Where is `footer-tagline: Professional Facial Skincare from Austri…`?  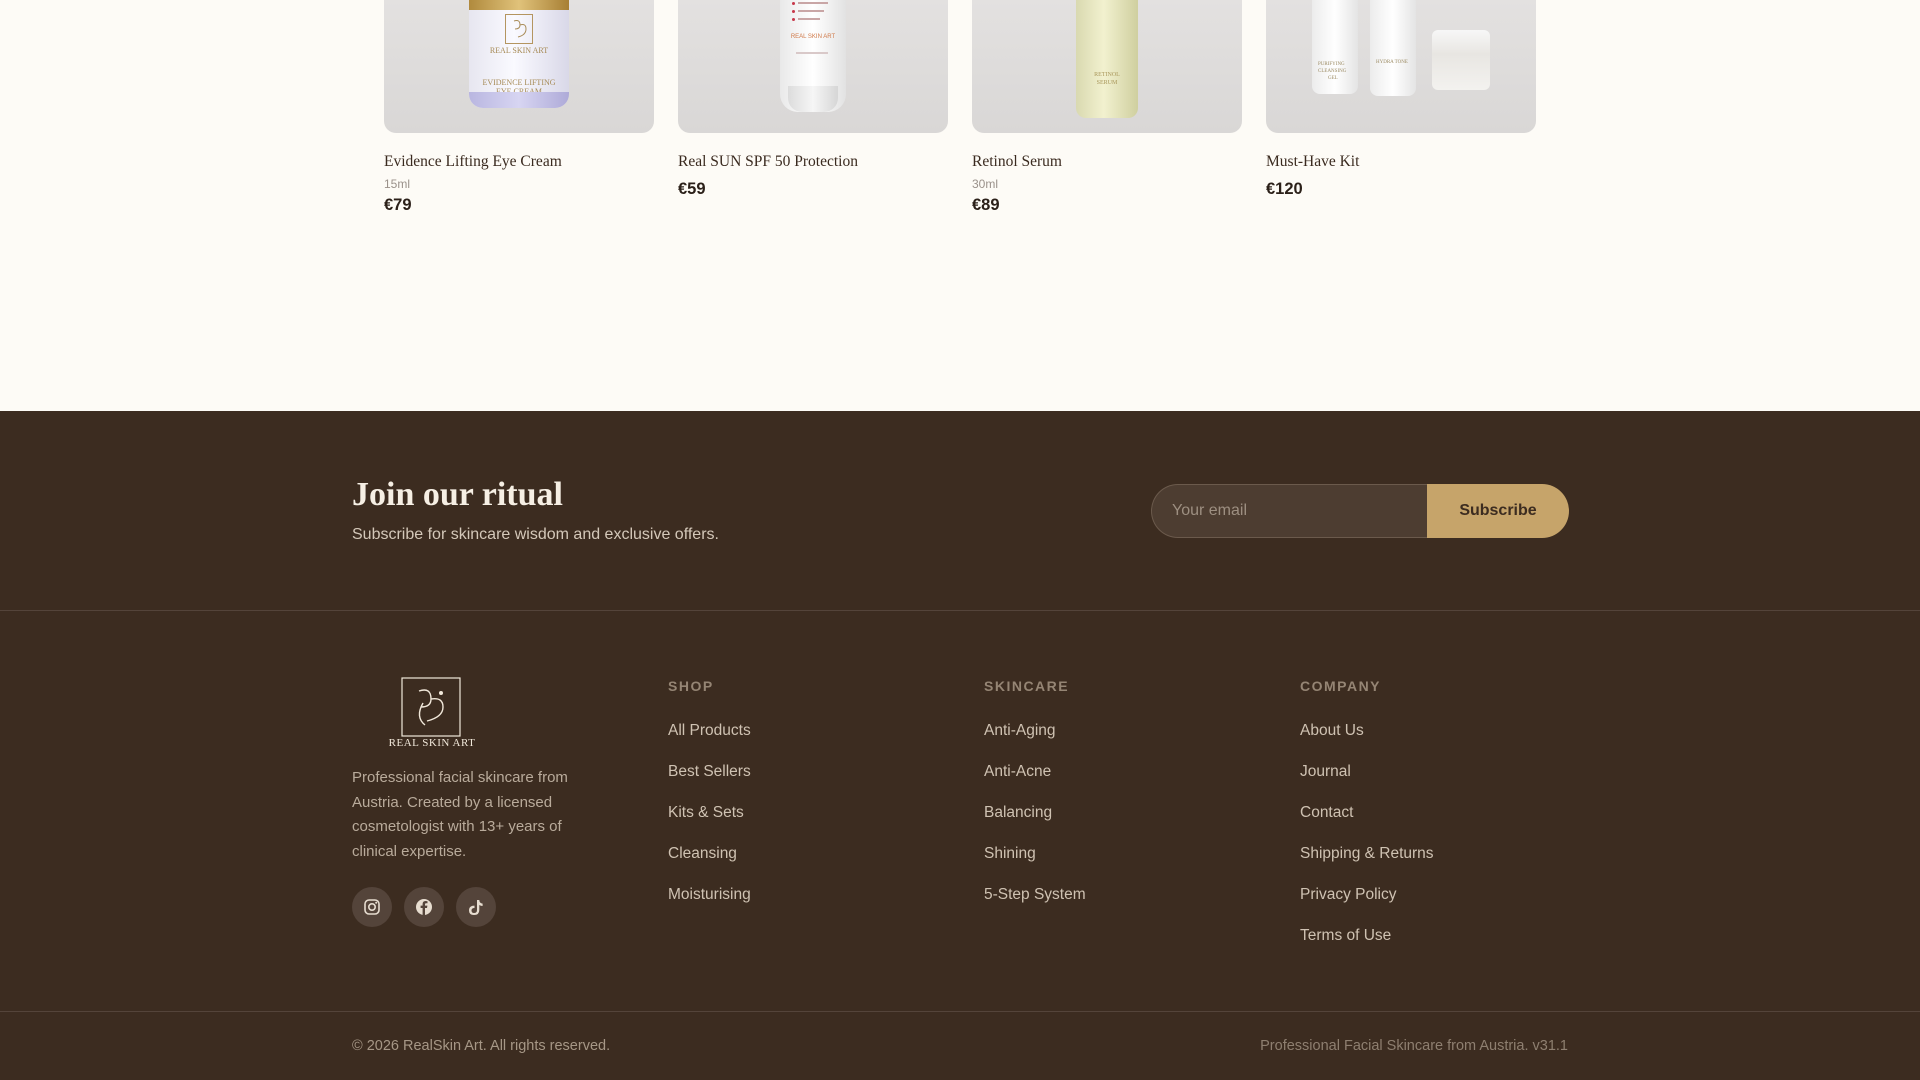
footer-tagline: Professional Facial Skincare from Austri… is located at coordinates (1414, 1046).